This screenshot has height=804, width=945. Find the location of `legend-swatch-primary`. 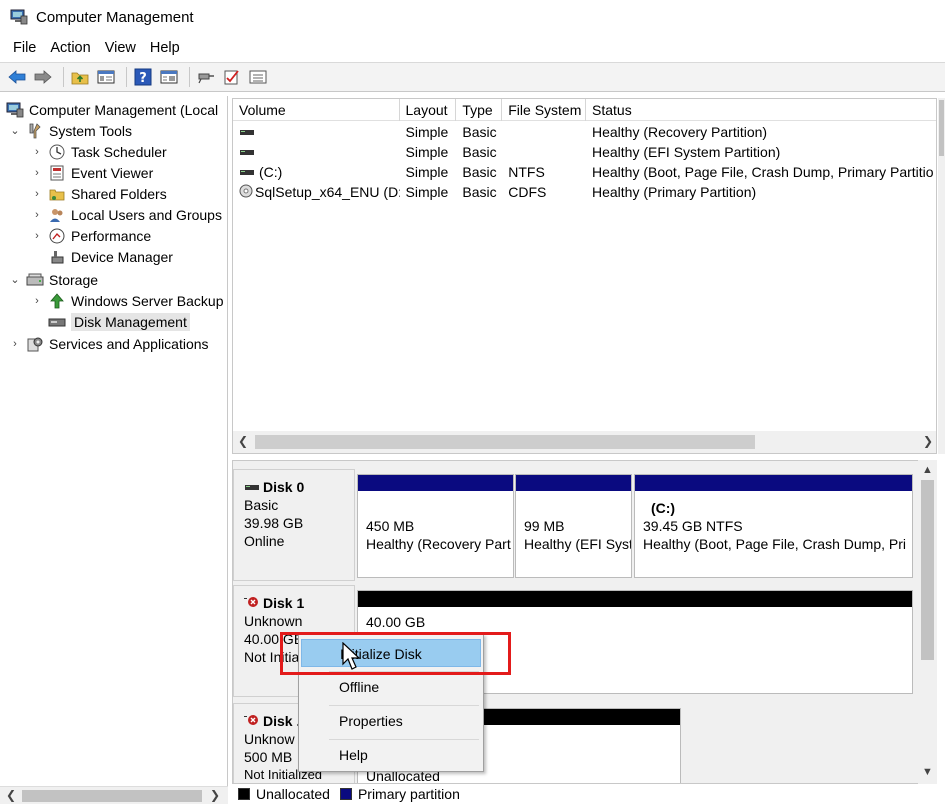

legend-swatch-primary is located at coordinates (345, 794).